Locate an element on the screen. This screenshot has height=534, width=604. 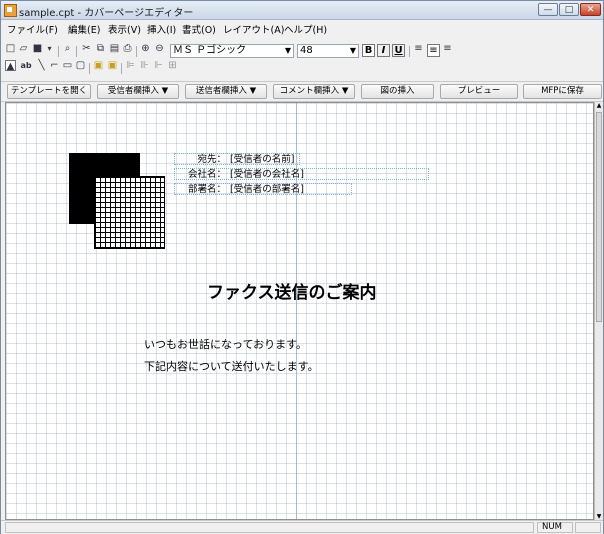
underline-button: U is located at coordinates (398, 50).